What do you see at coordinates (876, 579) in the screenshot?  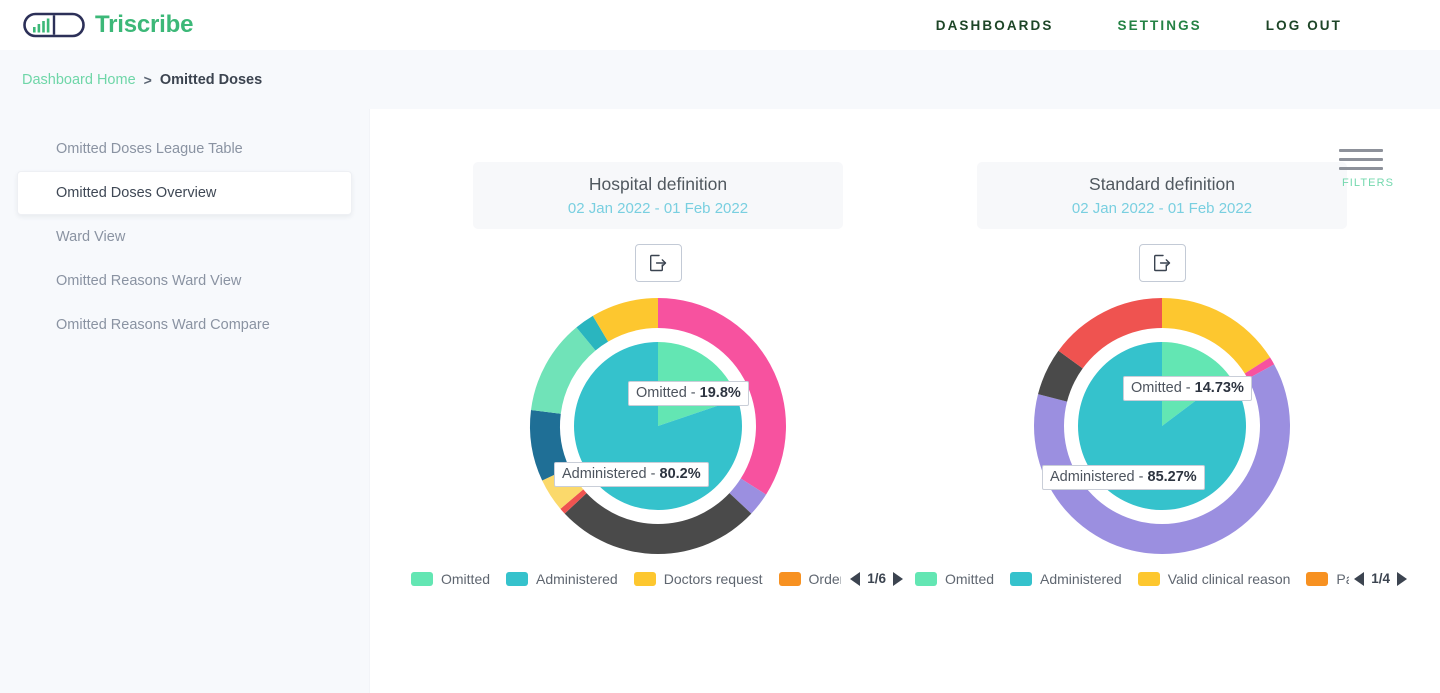 I see `legend-page-number: 1/6` at bounding box center [876, 579].